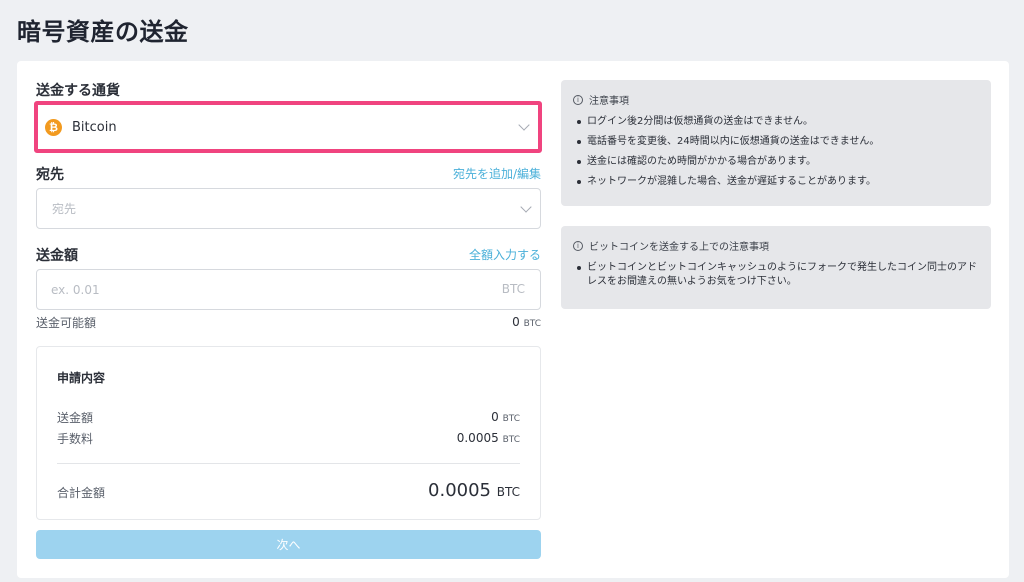 The height and width of the screenshot is (582, 1024). I want to click on summary-fee-label: 手数料, so click(75, 439).